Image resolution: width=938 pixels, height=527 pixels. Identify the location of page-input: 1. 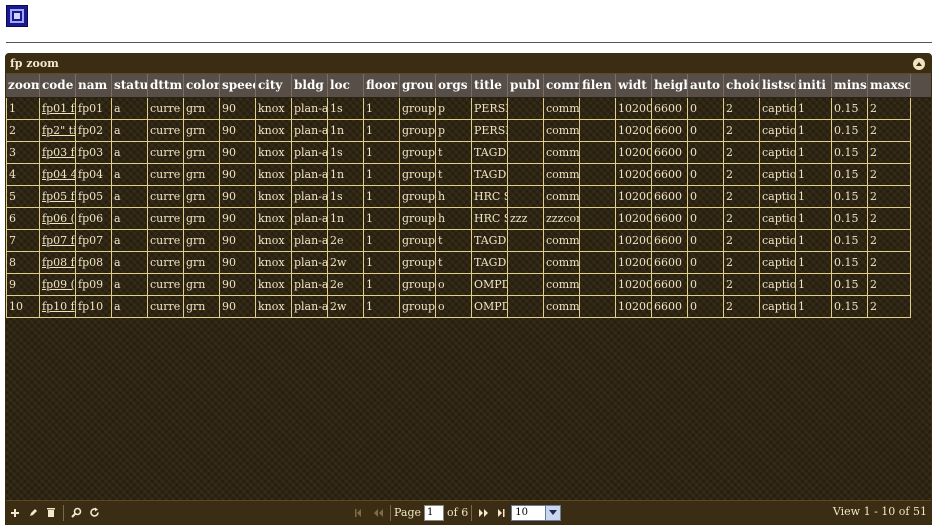
(434, 512).